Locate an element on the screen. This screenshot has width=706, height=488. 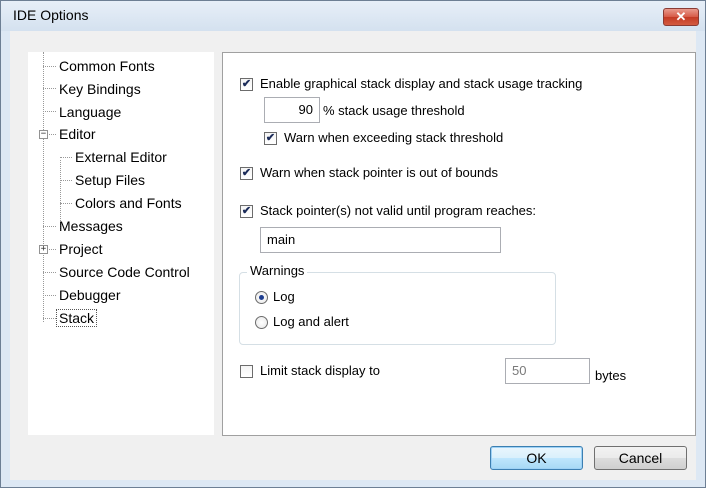
ok-button: OK is located at coordinates (536, 458).